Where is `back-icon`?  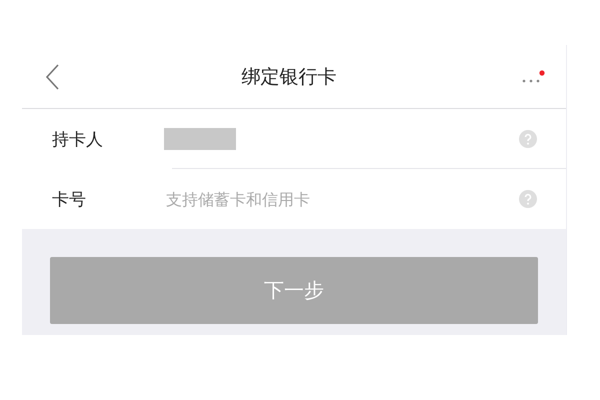 back-icon is located at coordinates (52, 76).